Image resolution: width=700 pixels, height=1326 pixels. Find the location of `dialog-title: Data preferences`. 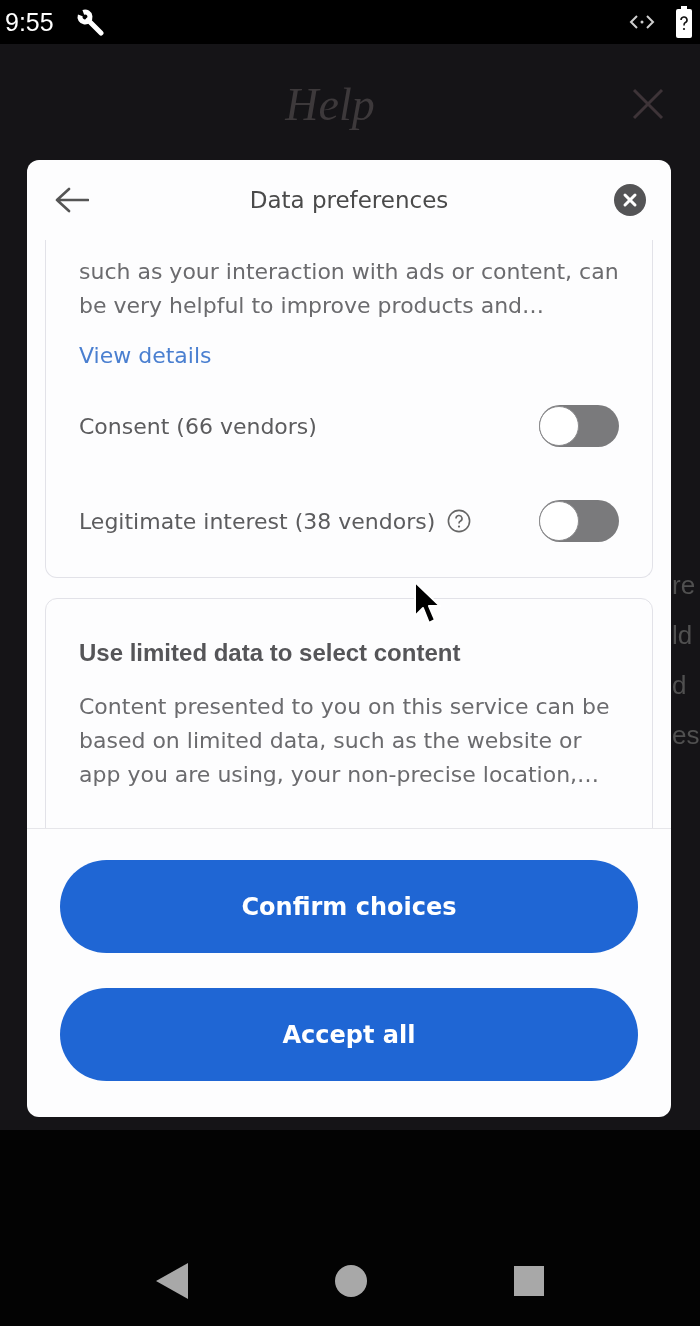

dialog-title: Data preferences is located at coordinates (349, 200).